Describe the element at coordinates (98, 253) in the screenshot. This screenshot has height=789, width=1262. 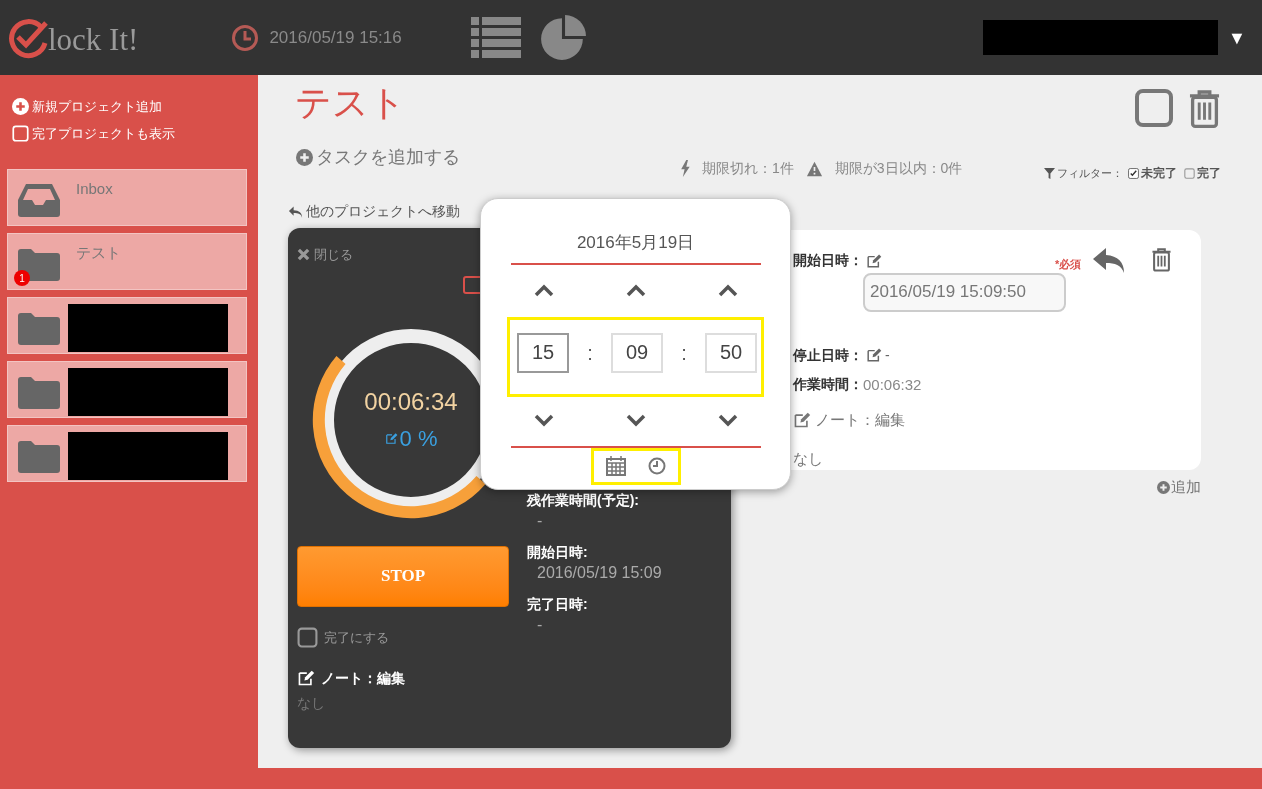
I see `project-name: テスト` at that location.